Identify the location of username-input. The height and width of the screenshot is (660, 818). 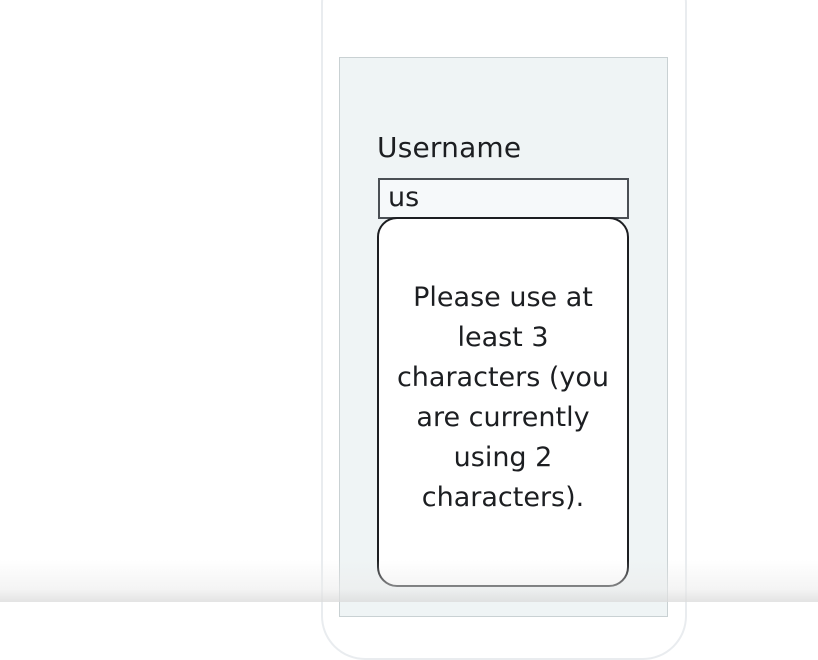
(503, 198).